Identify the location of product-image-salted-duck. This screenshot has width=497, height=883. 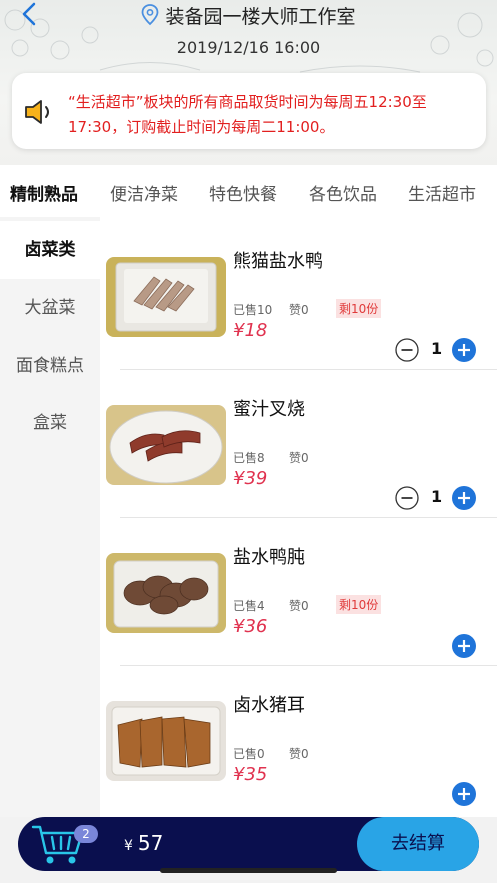
(166, 297).